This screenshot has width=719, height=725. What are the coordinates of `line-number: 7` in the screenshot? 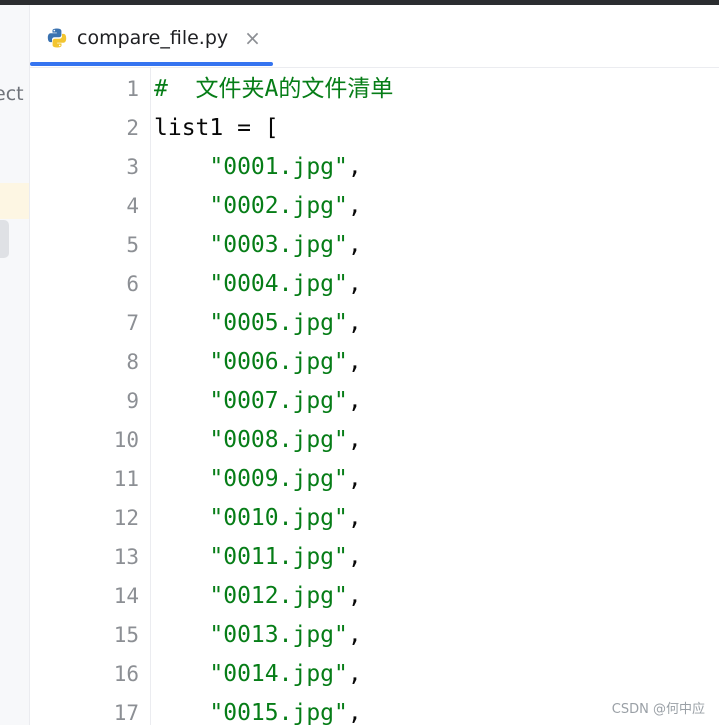 It's located at (132, 323).